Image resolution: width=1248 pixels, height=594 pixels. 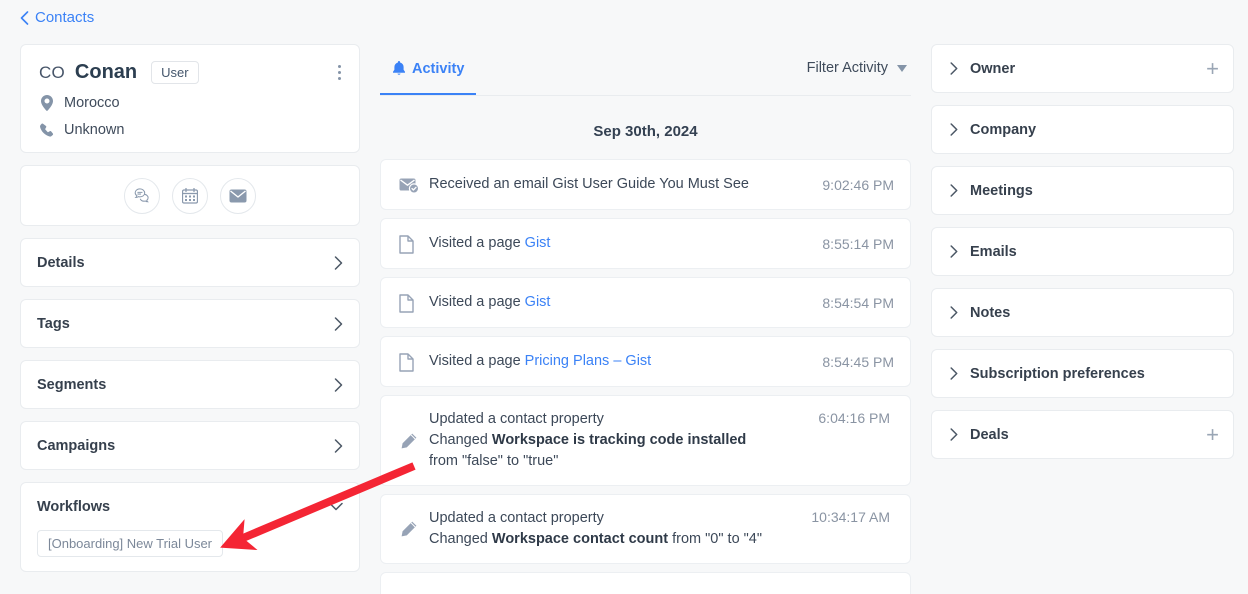 I want to click on panel-deals: Deals +, so click(x=1082, y=434).